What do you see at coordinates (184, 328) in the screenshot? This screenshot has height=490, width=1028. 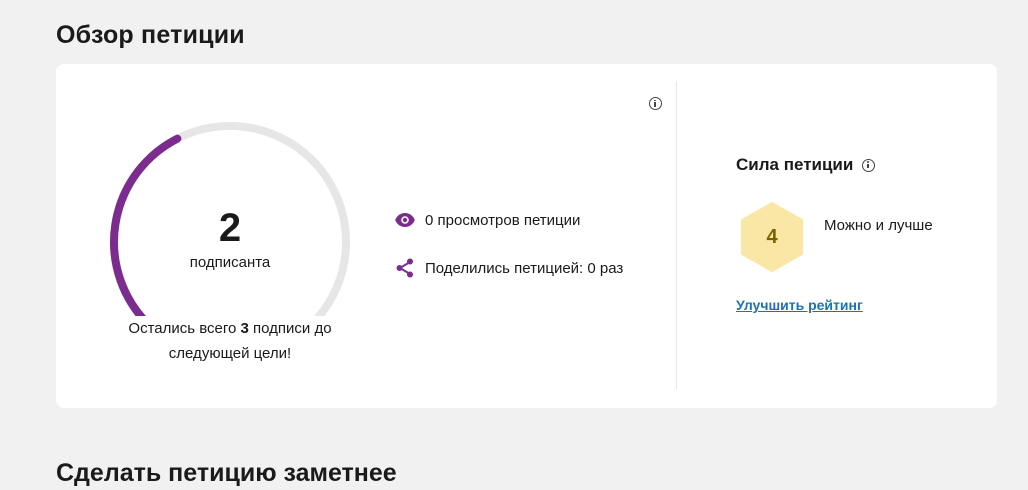 I see `goal-prefix: Остались всего` at bounding box center [184, 328].